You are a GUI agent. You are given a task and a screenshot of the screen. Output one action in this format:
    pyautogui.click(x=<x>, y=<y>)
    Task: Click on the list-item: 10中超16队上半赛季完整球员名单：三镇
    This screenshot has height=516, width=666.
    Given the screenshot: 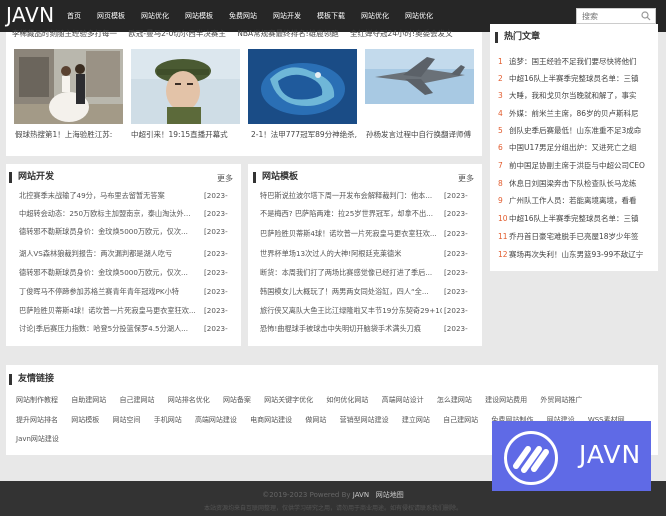 What is the action you would take?
    pyautogui.click(x=574, y=218)
    